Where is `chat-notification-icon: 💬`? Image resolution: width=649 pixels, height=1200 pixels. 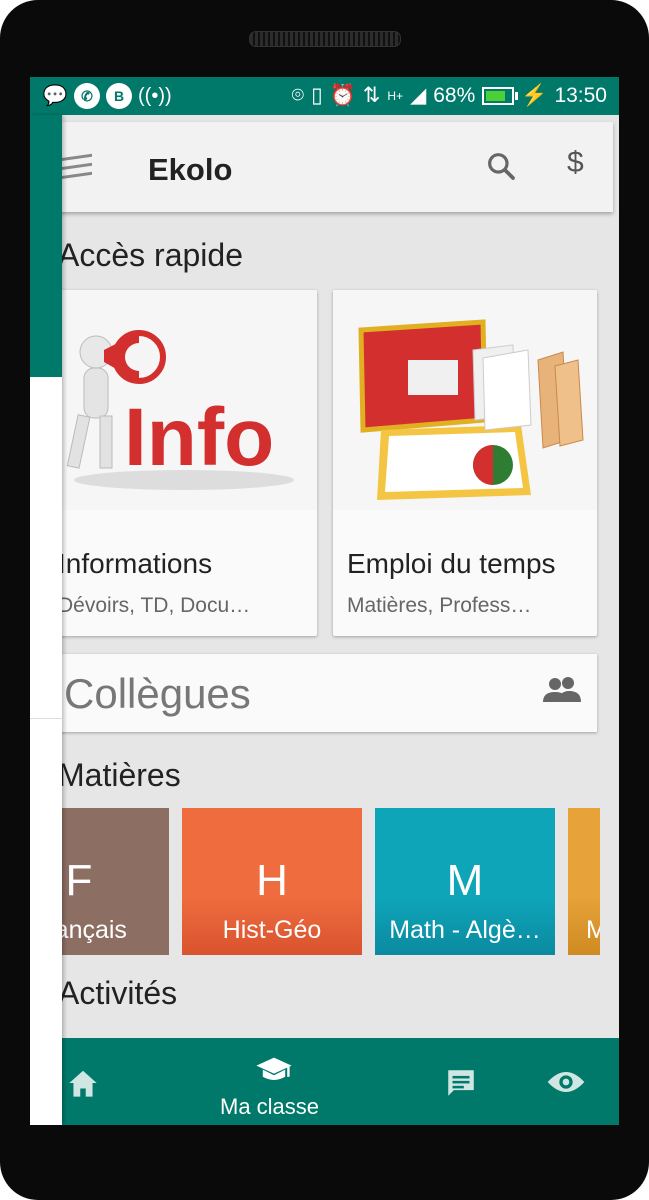 chat-notification-icon: 💬 is located at coordinates (55, 96).